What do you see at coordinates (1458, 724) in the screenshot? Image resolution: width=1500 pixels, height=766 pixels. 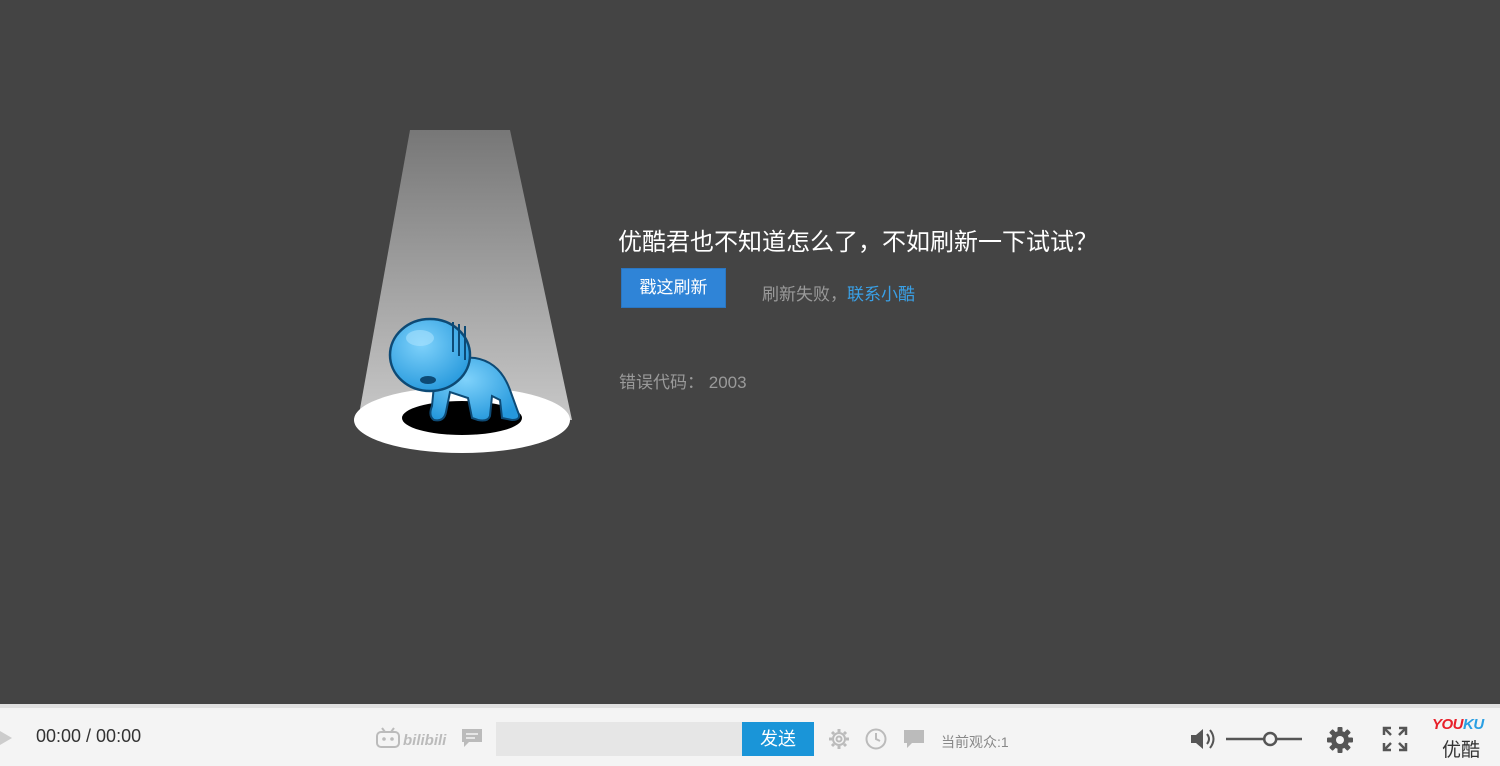 I see `youku-logo-wordmark: YOUKU` at bounding box center [1458, 724].